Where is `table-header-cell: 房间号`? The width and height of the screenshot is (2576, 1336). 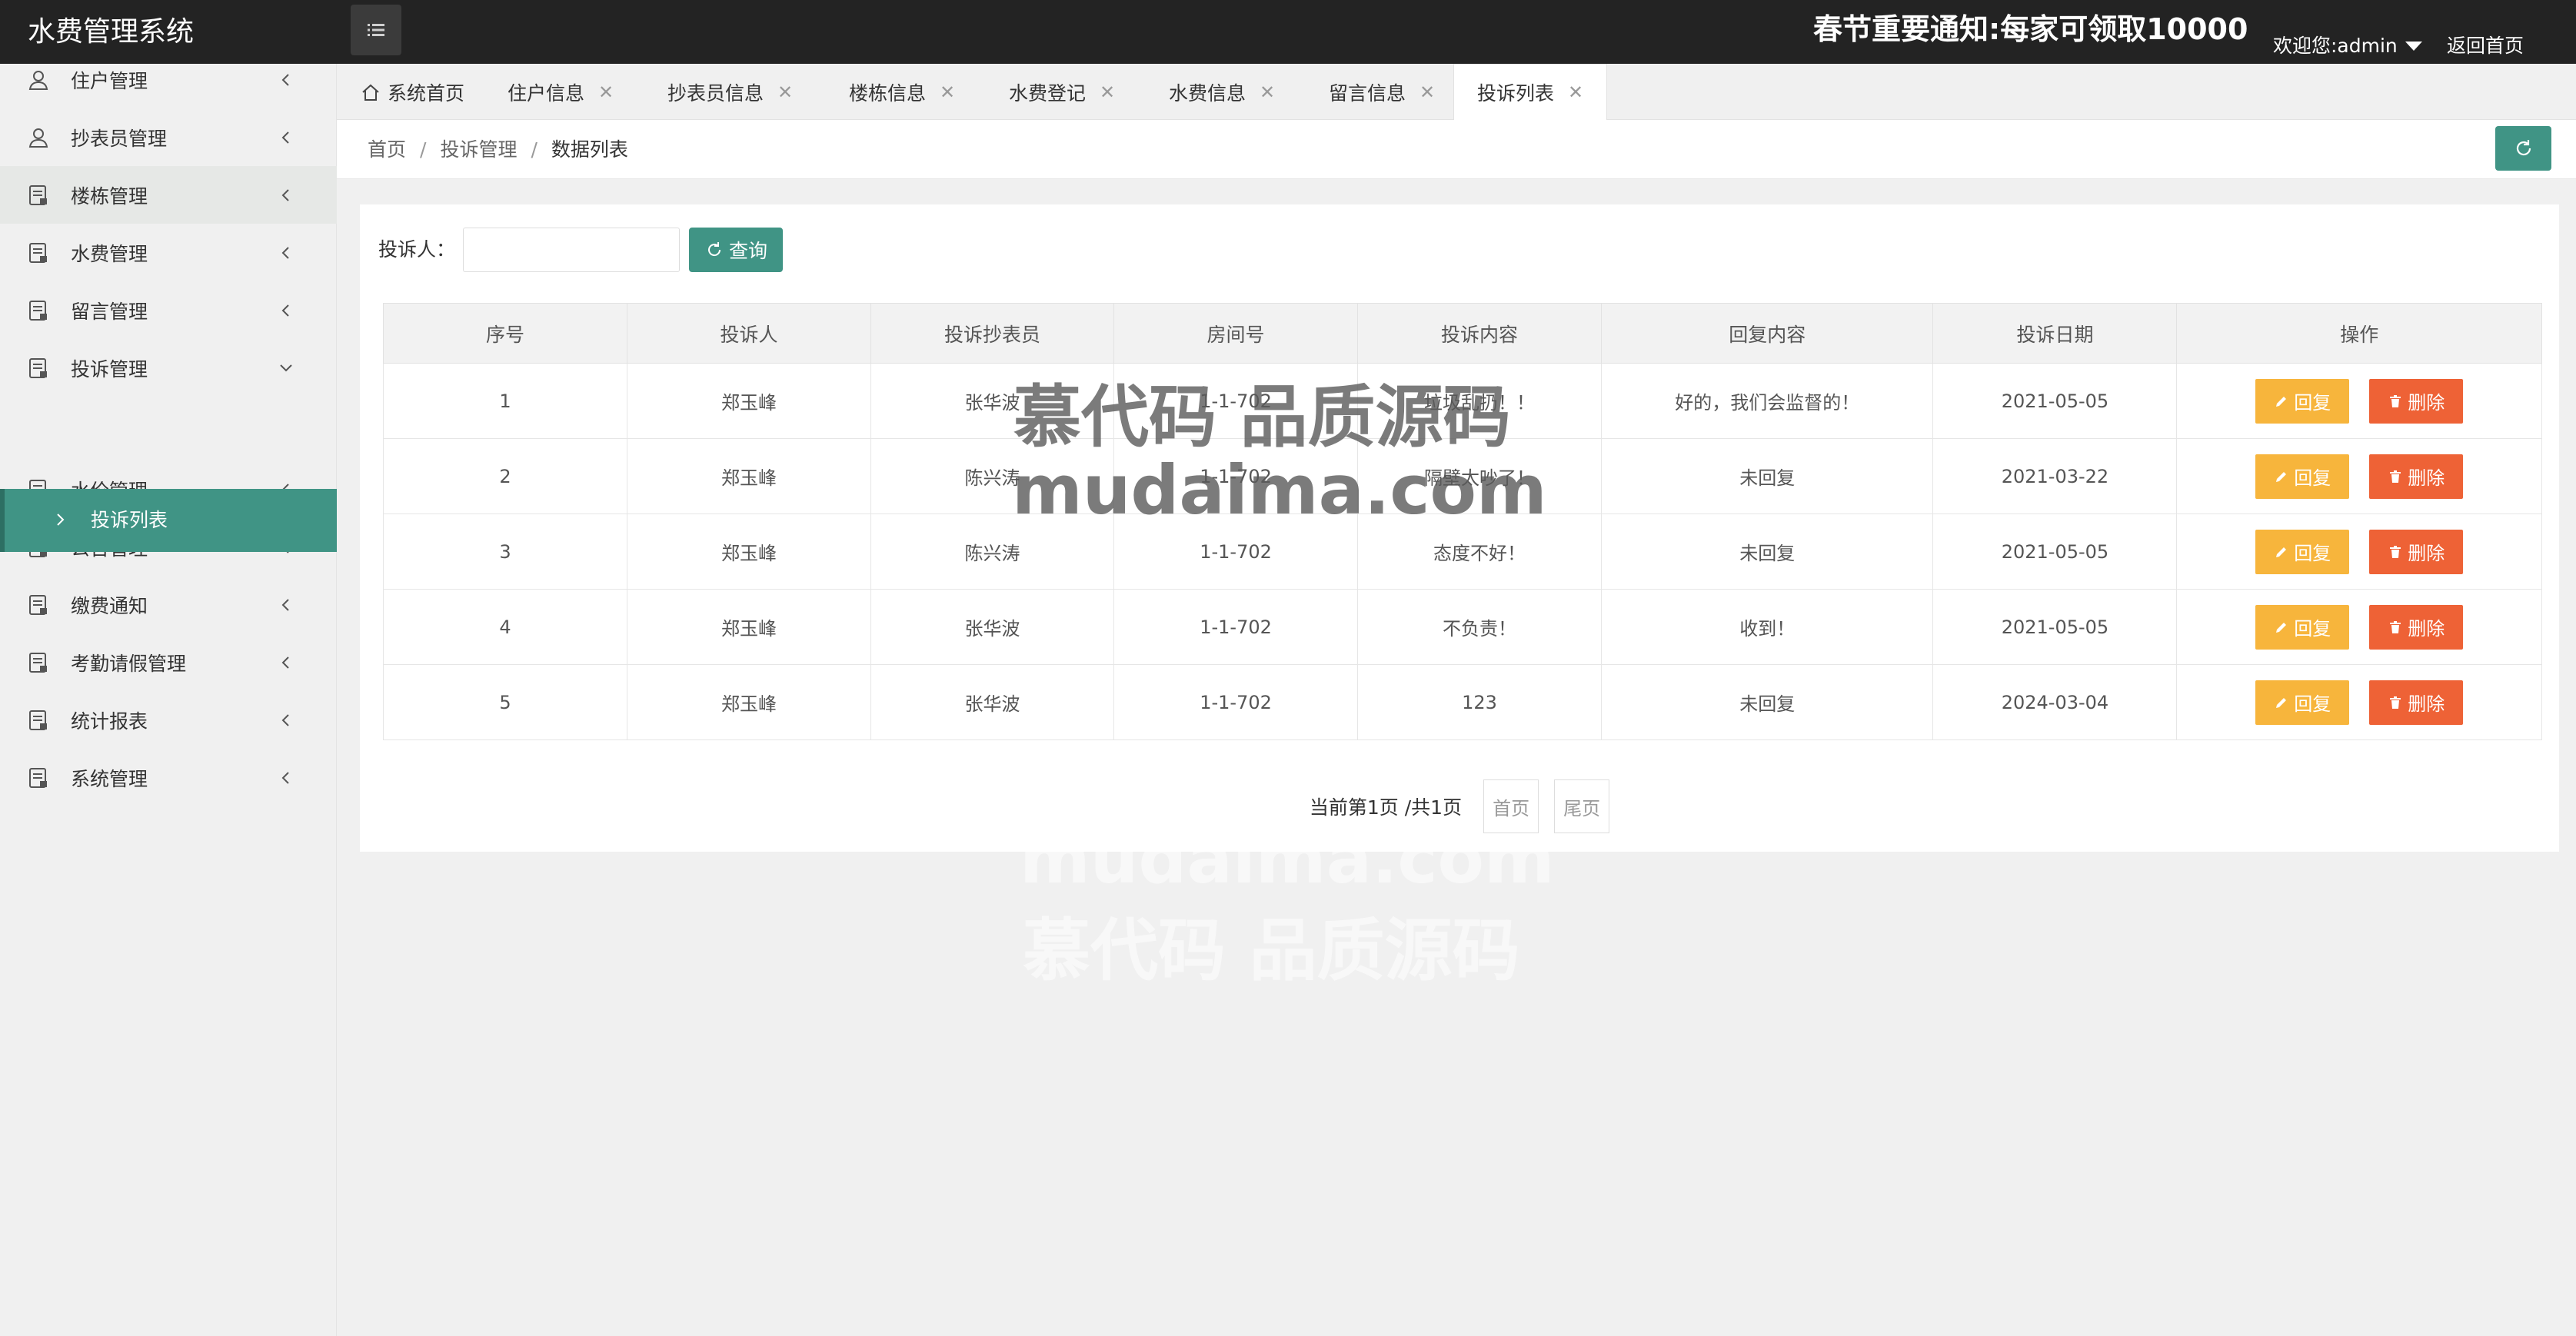
table-header-cell: 房间号 is located at coordinates (1236, 333).